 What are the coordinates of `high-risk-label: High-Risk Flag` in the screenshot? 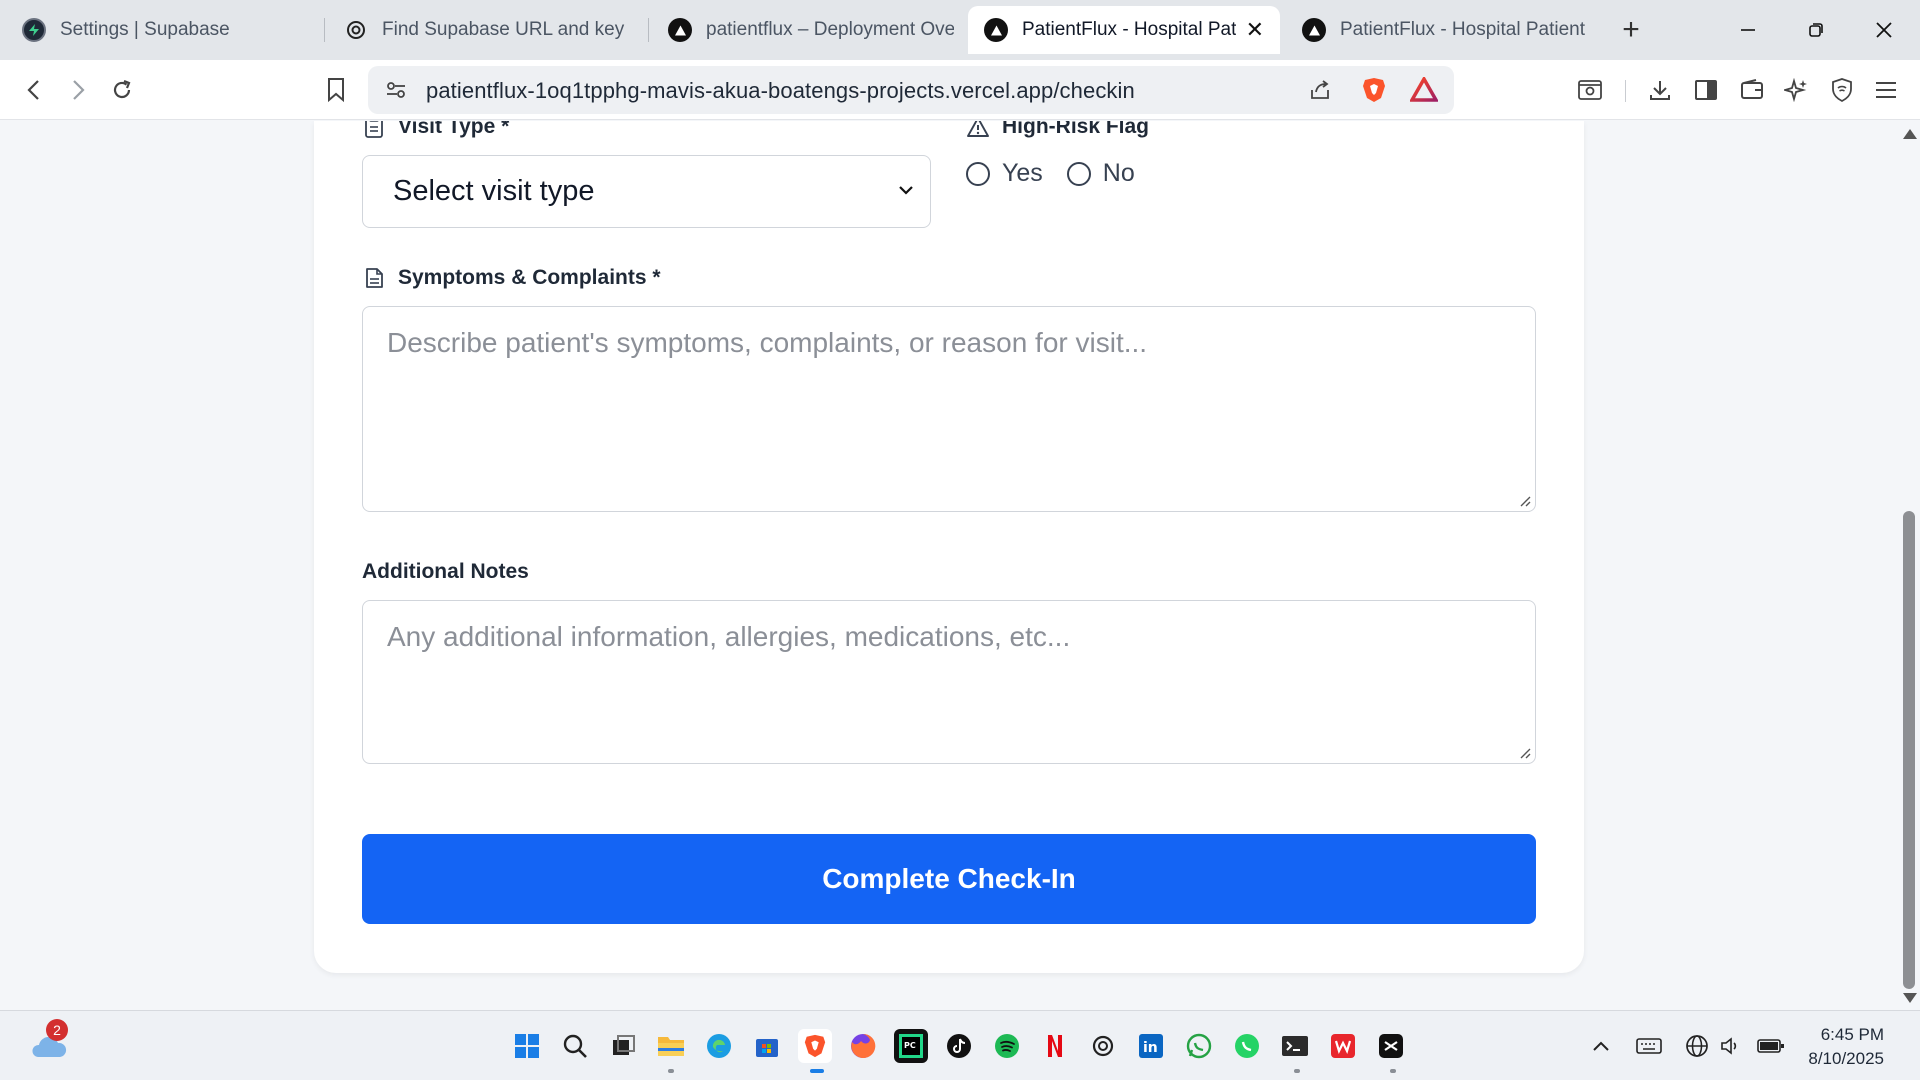 It's located at (1057, 130).